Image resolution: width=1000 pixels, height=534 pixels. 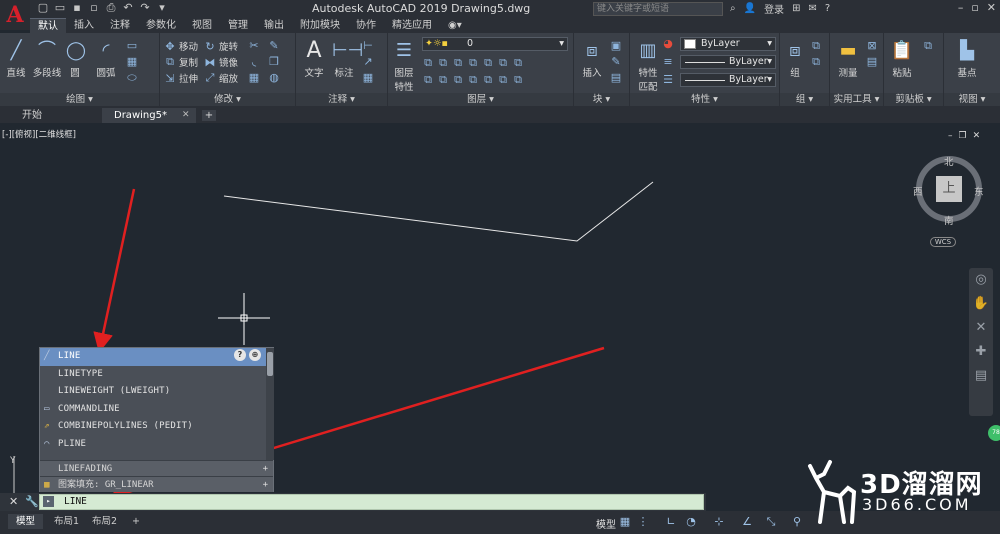 I want to click on array-icon: ▦, so click(x=254, y=77).